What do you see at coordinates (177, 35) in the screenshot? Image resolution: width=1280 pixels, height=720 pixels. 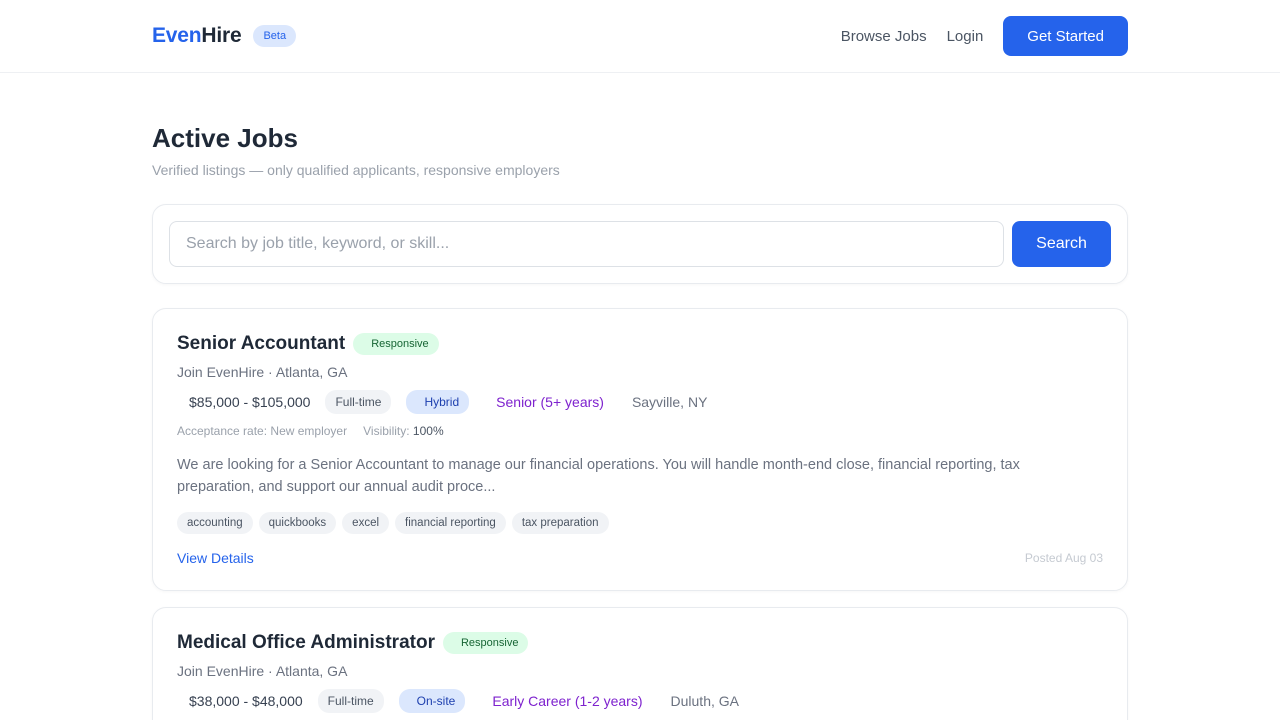 I see `logo-even: Even` at bounding box center [177, 35].